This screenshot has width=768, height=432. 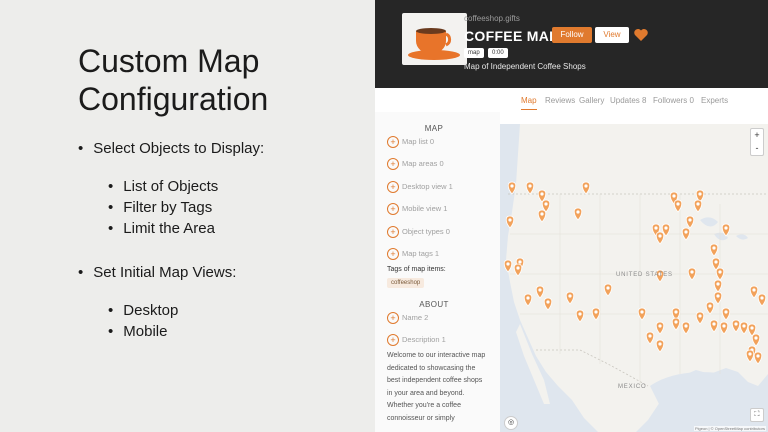 What do you see at coordinates (417, 209) in the screenshot?
I see `sidebar-item-mobile-view: + Mobile view 1` at bounding box center [417, 209].